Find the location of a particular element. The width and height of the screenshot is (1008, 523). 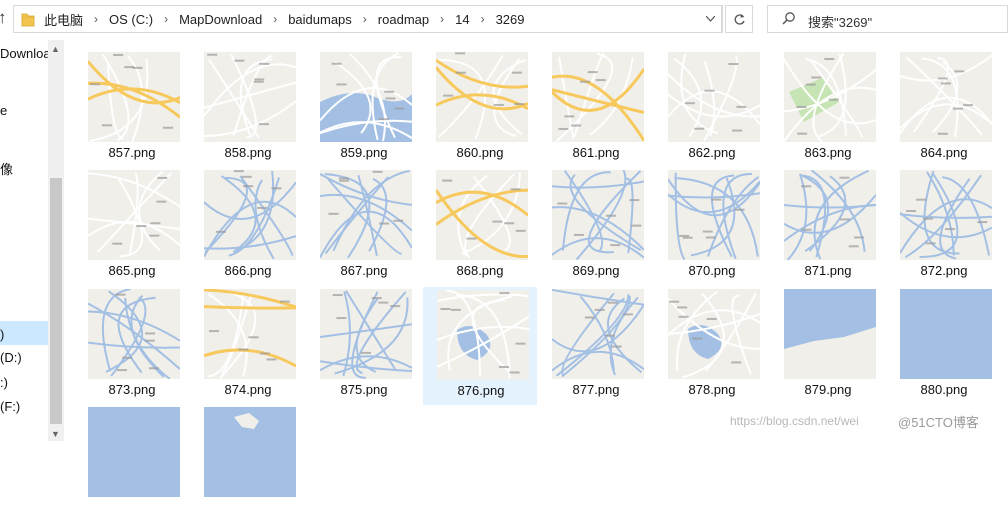

file-tile: 857.png is located at coordinates (132, 109).